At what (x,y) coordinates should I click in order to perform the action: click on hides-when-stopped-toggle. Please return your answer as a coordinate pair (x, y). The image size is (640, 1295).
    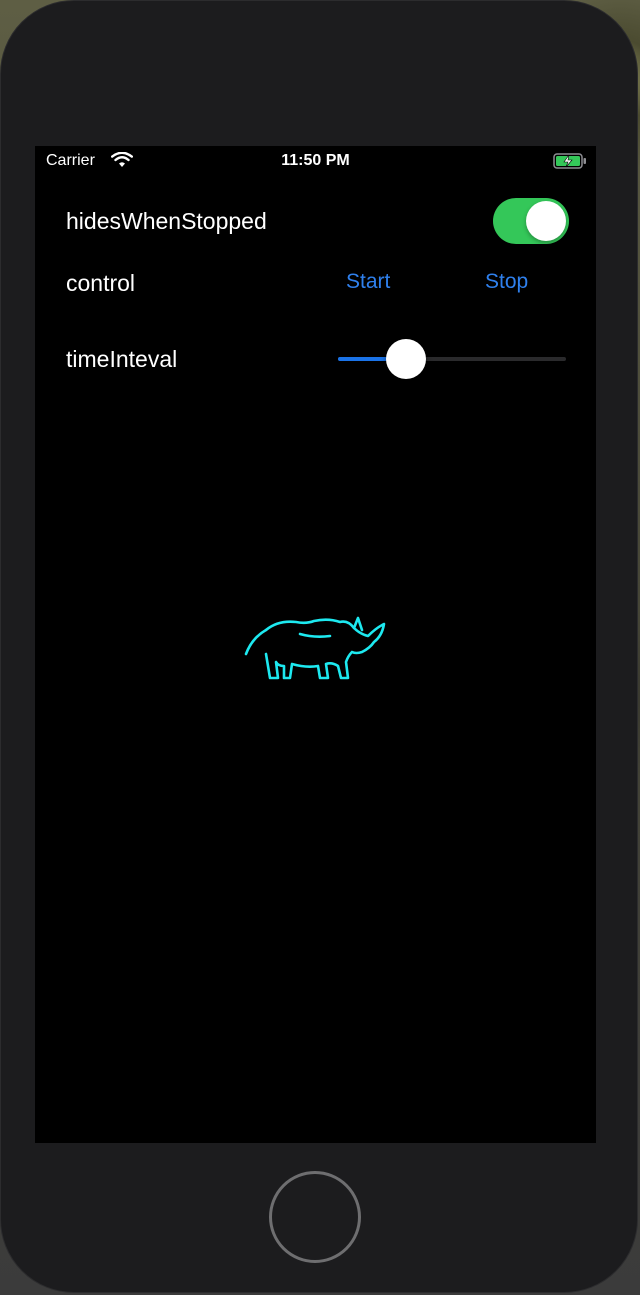
    Looking at the image, I should click on (531, 221).